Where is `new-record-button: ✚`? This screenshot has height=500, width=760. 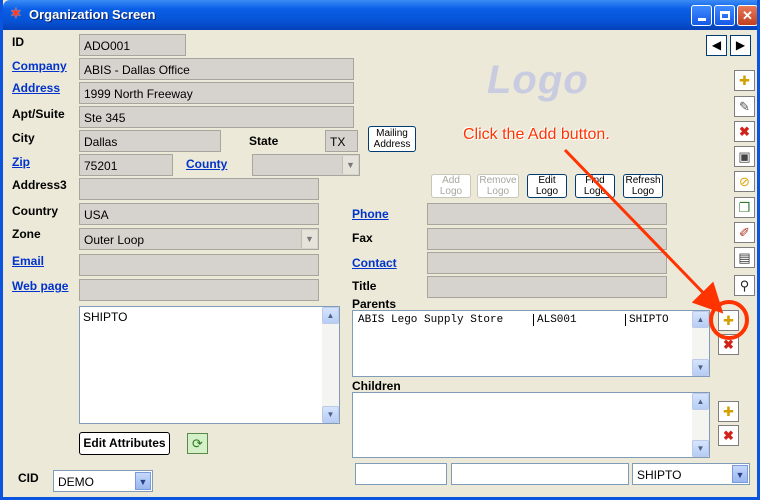 new-record-button: ✚ is located at coordinates (744, 80).